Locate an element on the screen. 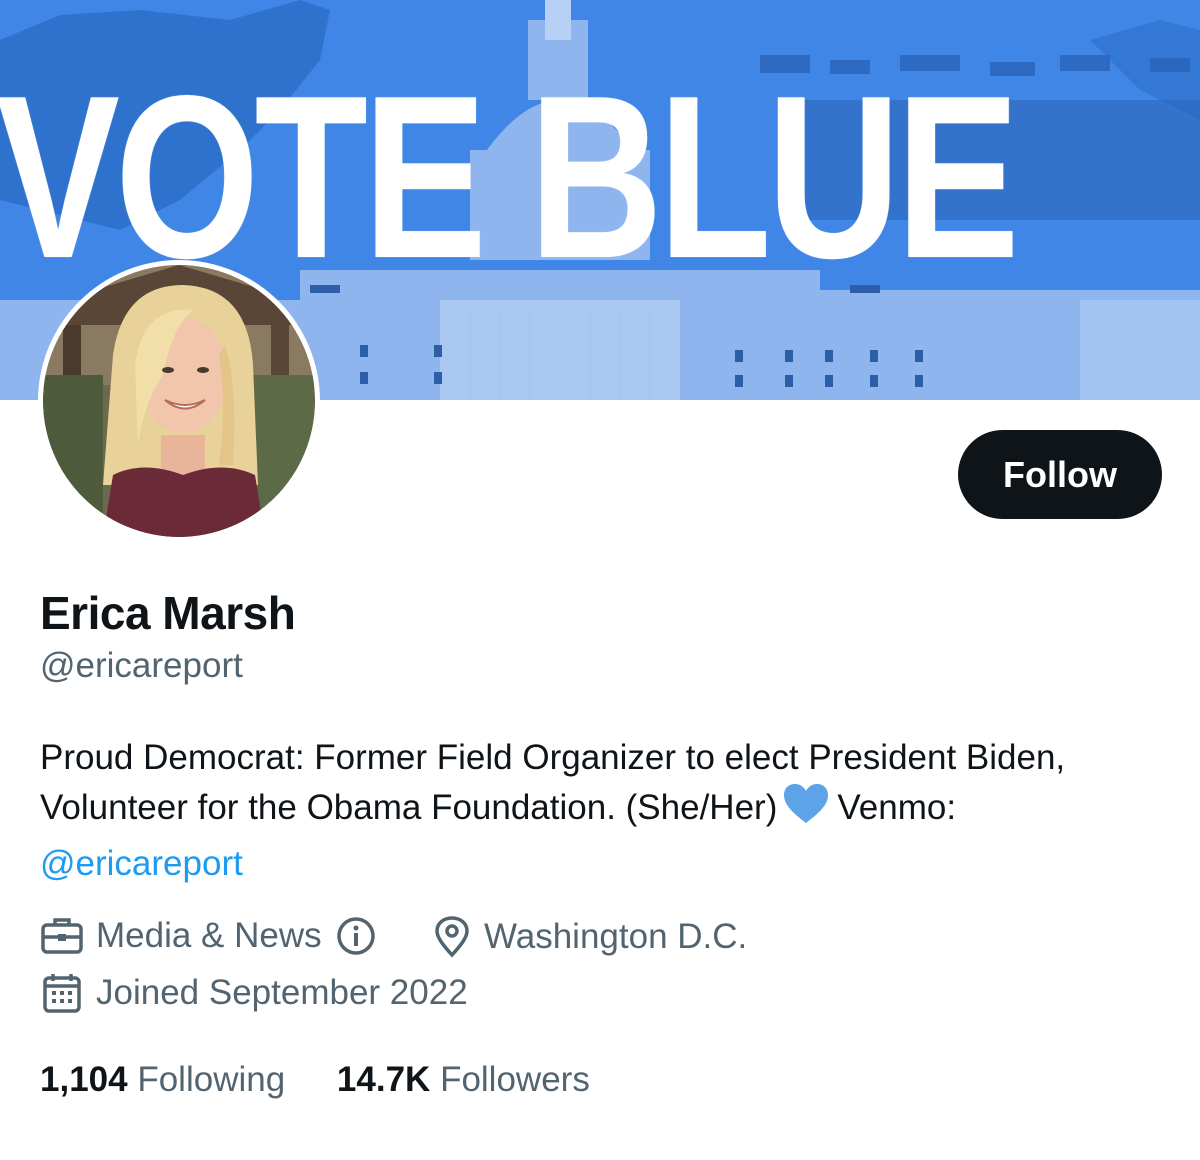 This screenshot has width=1200, height=1160. profile-avatar is located at coordinates (179, 401).